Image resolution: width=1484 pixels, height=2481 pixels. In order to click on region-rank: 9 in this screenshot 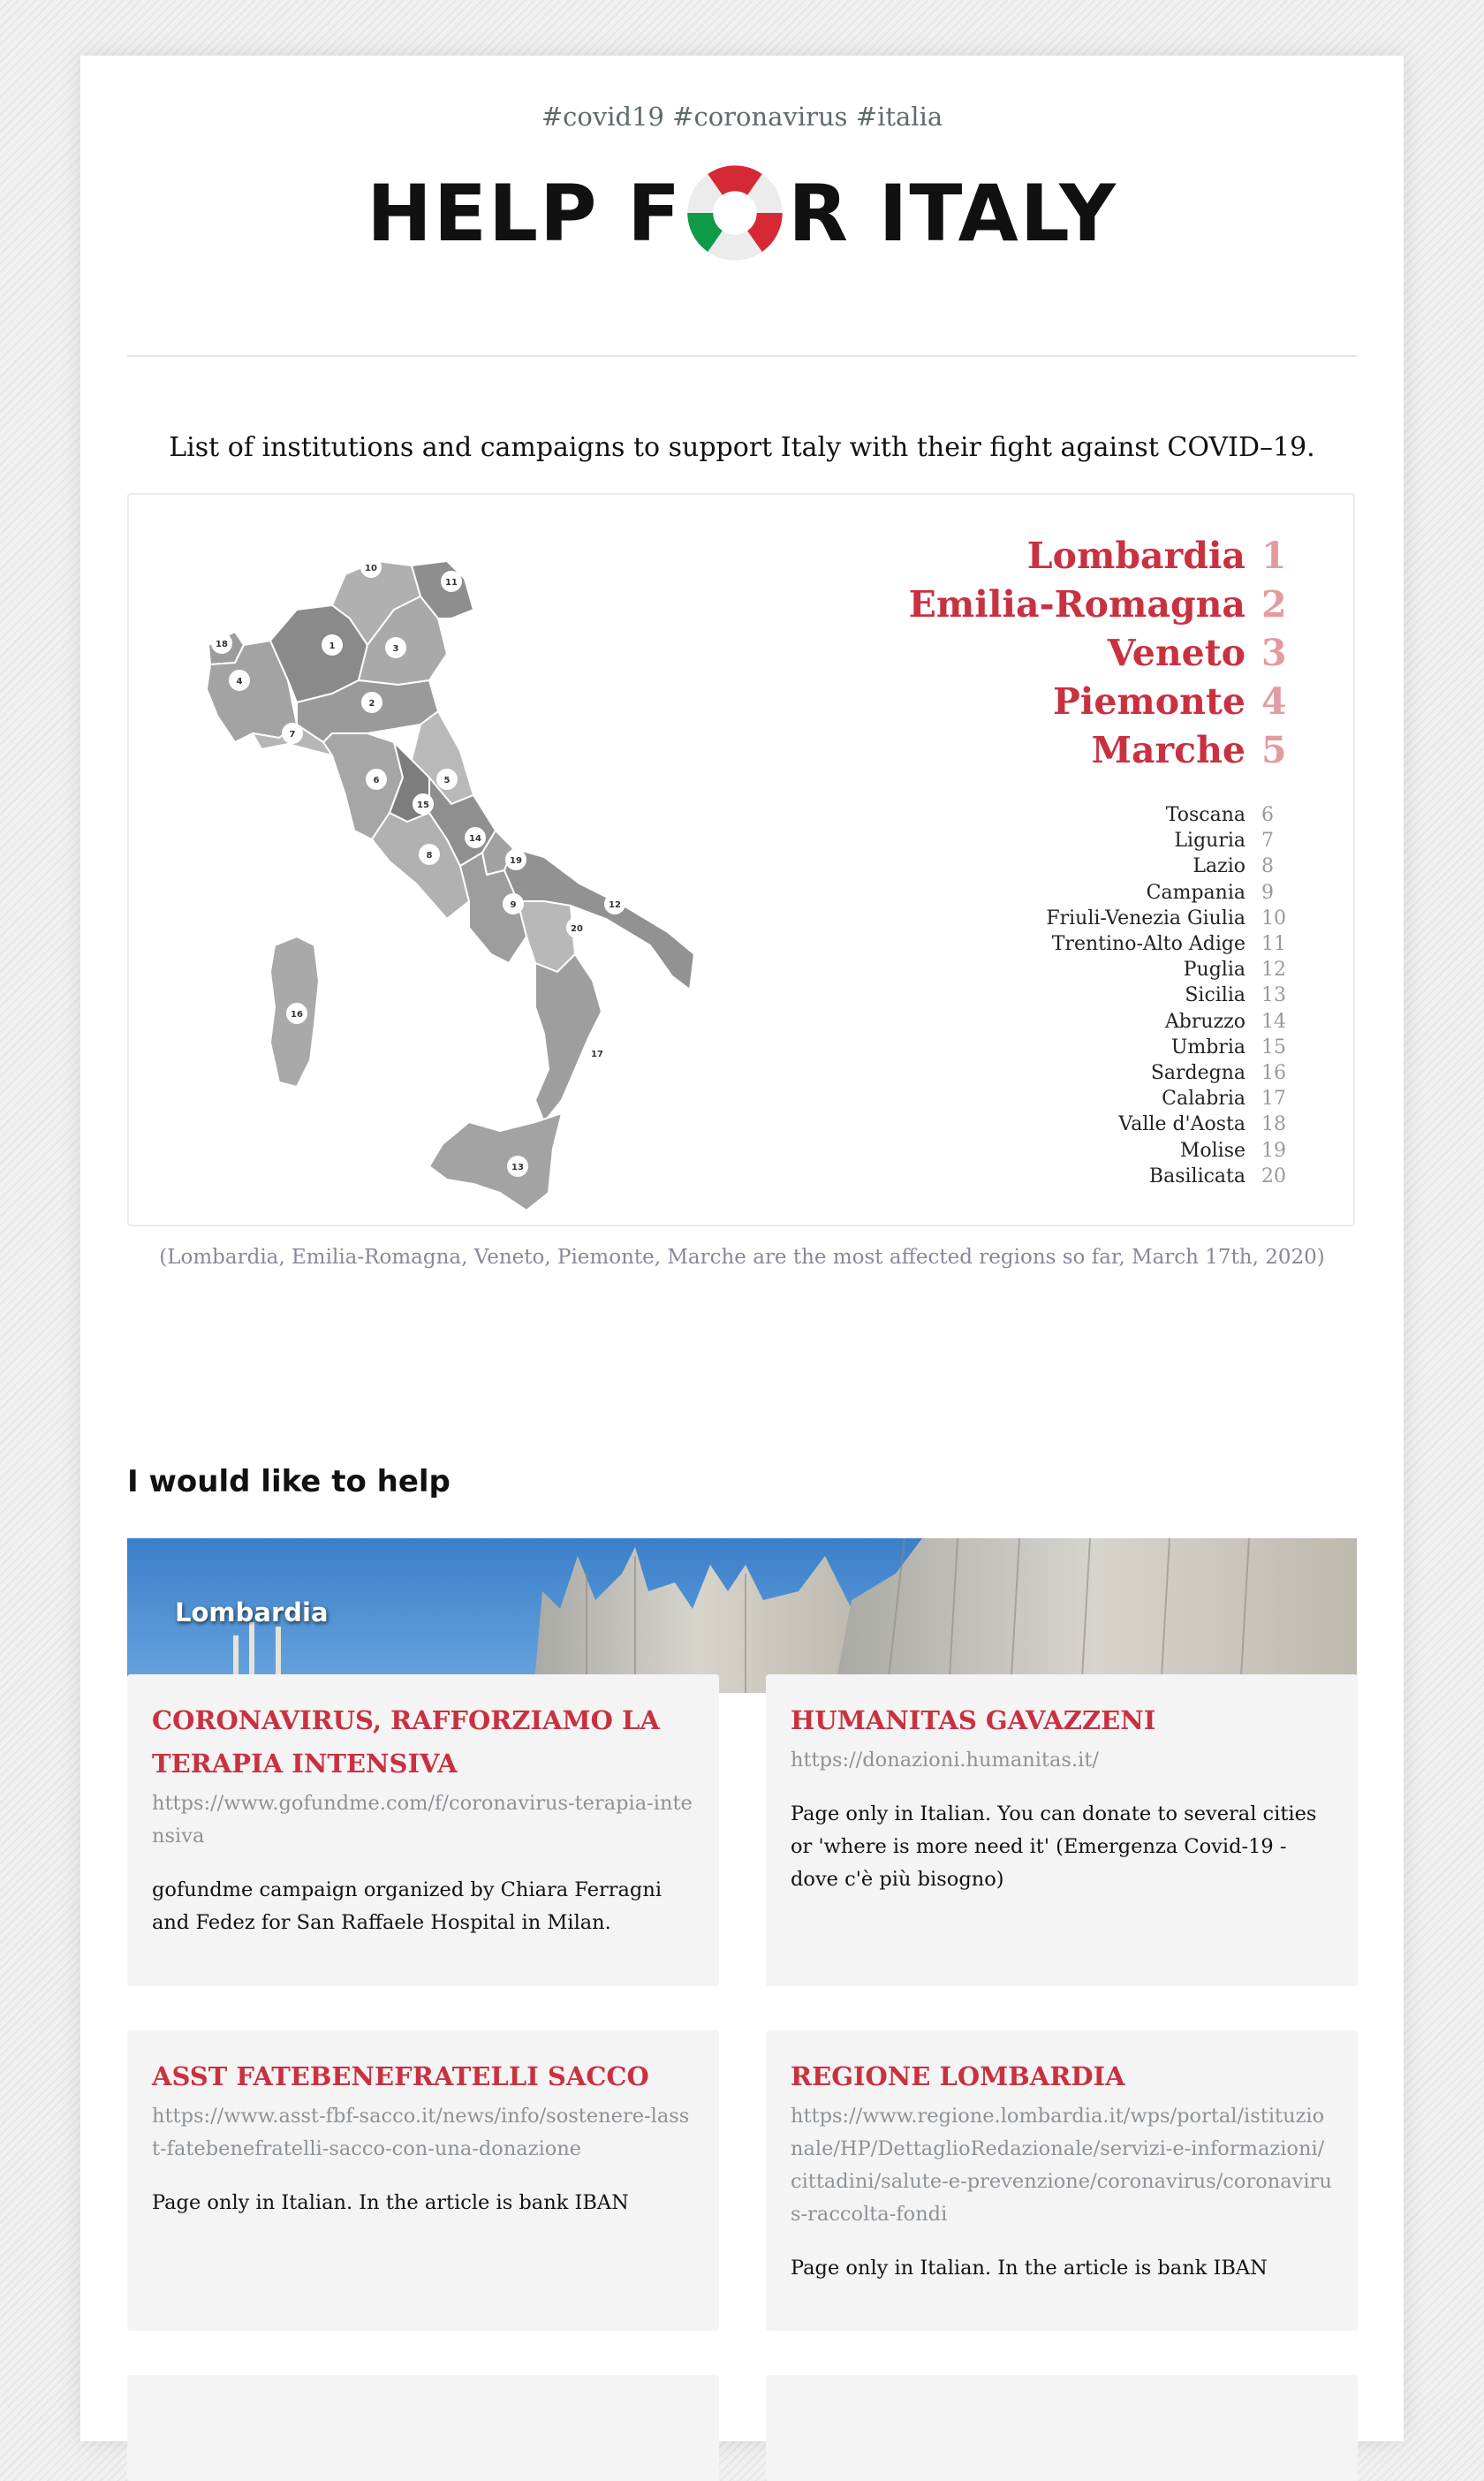, I will do `click(1267, 892)`.